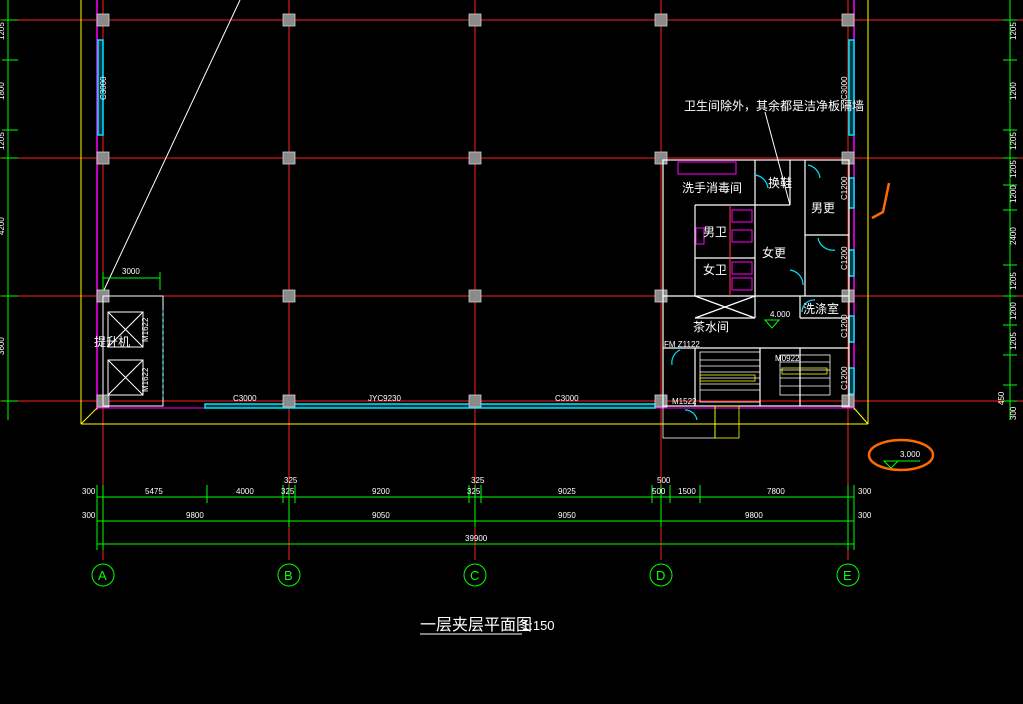 The image size is (1023, 704). Describe the element at coordinates (910, 454) in the screenshot. I see `level-outer-label: 3.000` at that location.